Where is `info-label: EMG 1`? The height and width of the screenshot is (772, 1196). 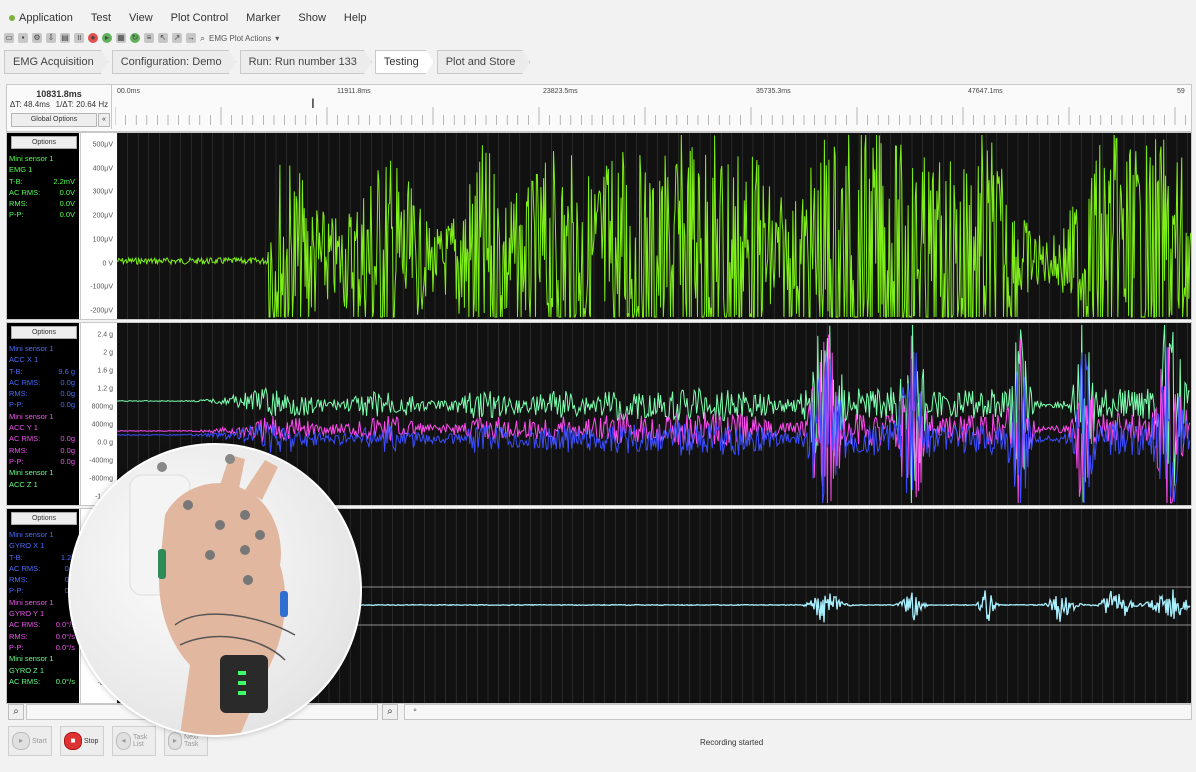
info-label: EMG 1 is located at coordinates (21, 170).